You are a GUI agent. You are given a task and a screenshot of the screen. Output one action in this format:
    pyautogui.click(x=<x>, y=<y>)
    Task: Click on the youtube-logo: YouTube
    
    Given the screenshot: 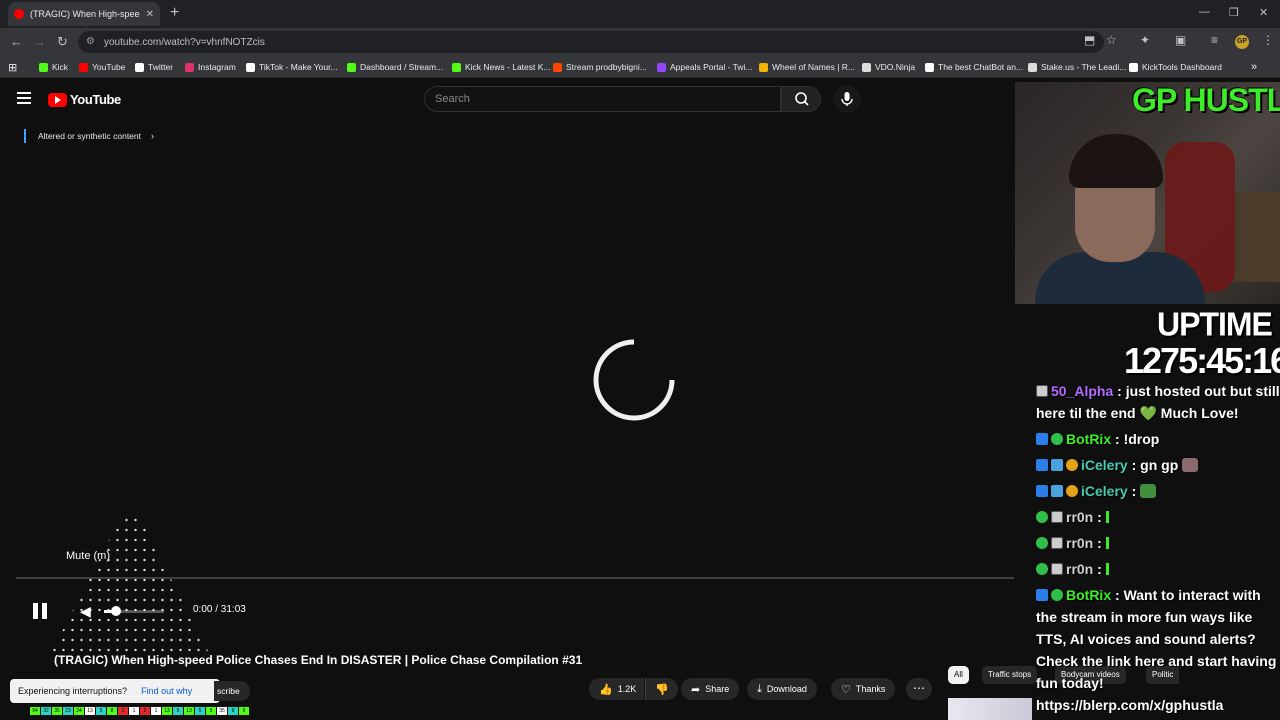 What is the action you would take?
    pyautogui.click(x=84, y=99)
    